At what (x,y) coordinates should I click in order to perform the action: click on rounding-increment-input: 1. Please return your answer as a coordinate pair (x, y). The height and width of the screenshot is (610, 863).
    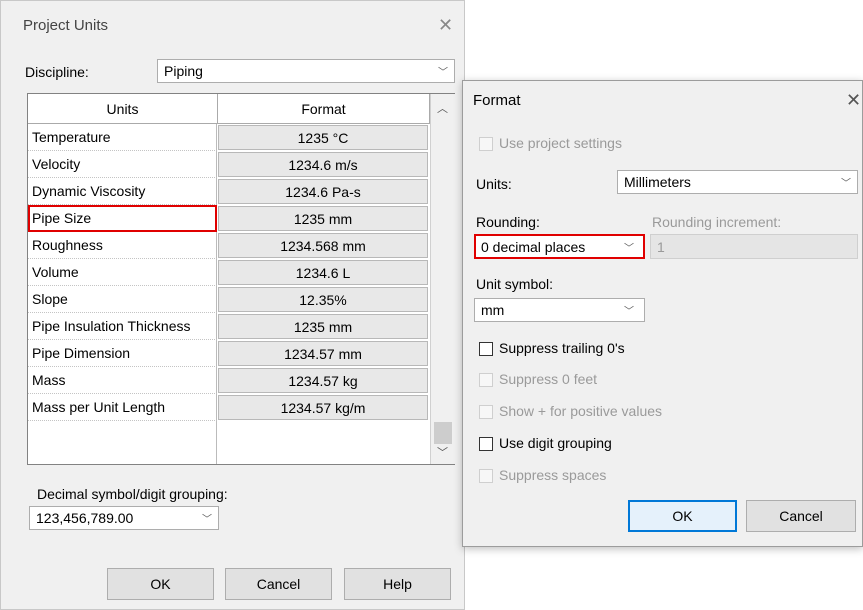
    Looking at the image, I should click on (754, 246).